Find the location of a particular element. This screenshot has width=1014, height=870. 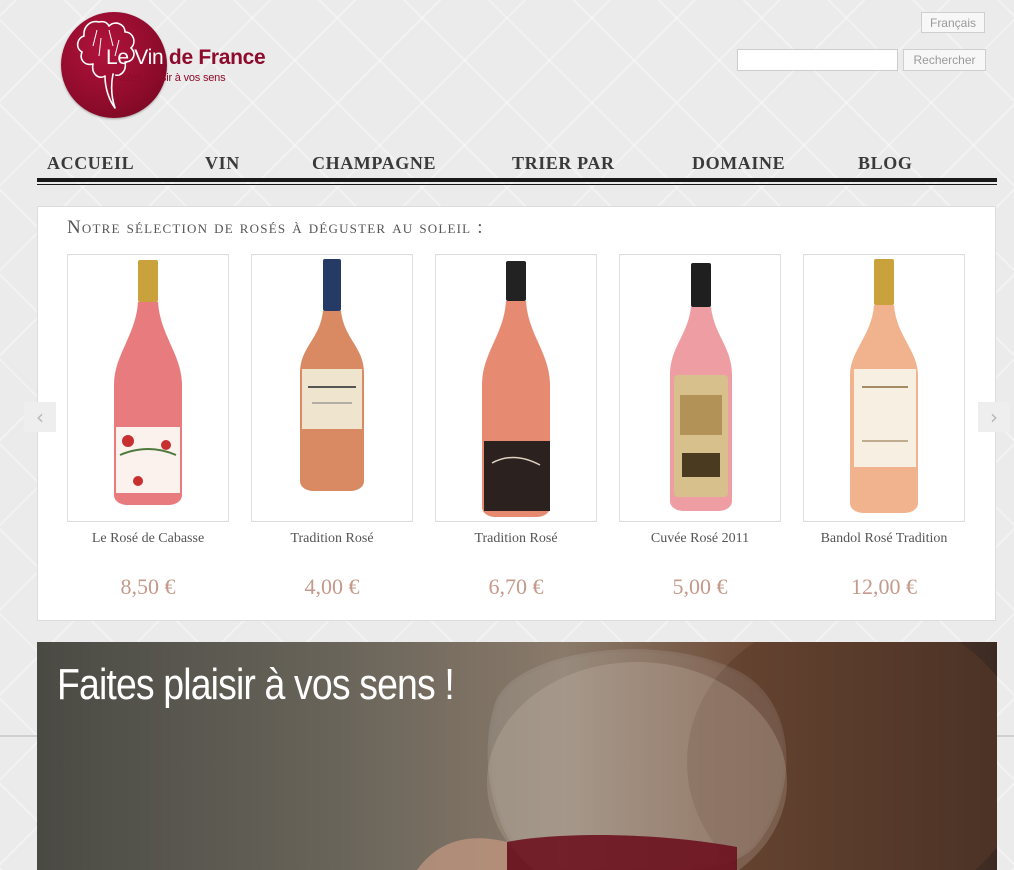

chevron-right-icon: › is located at coordinates (994, 417).